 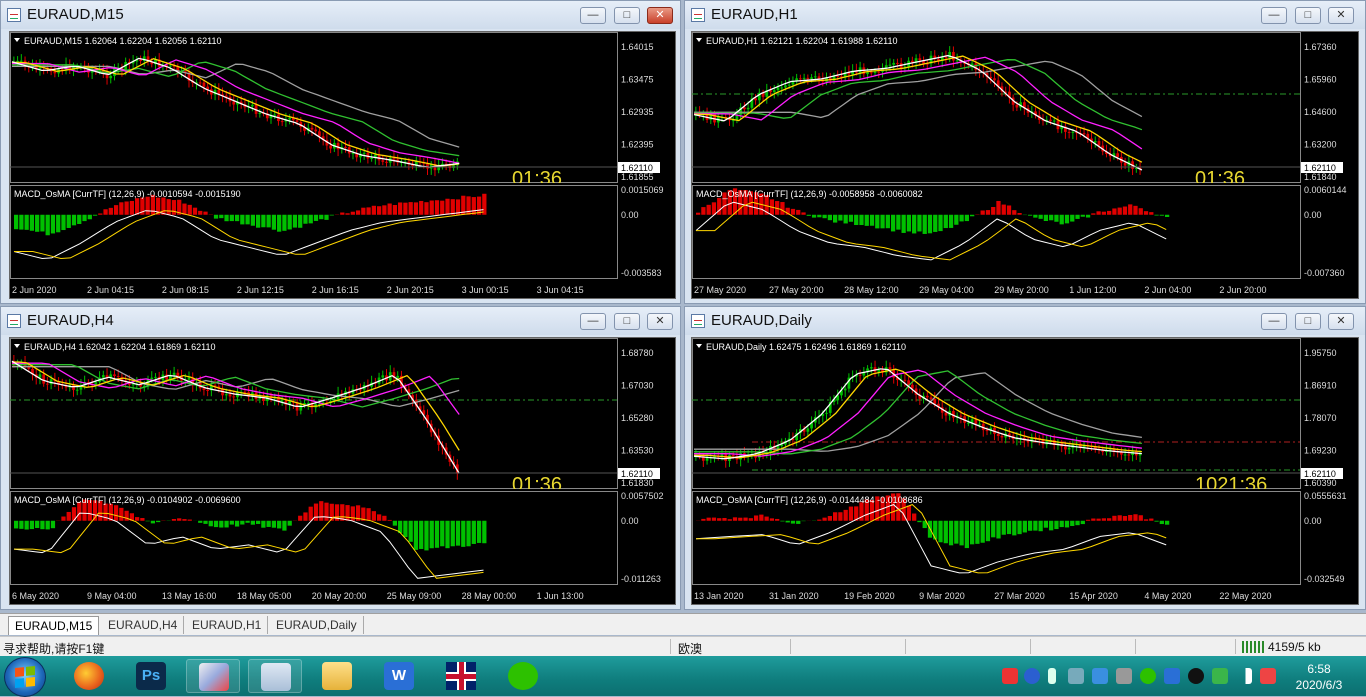 I want to click on bar-timer: 1021:36, so click(x=1231, y=485).